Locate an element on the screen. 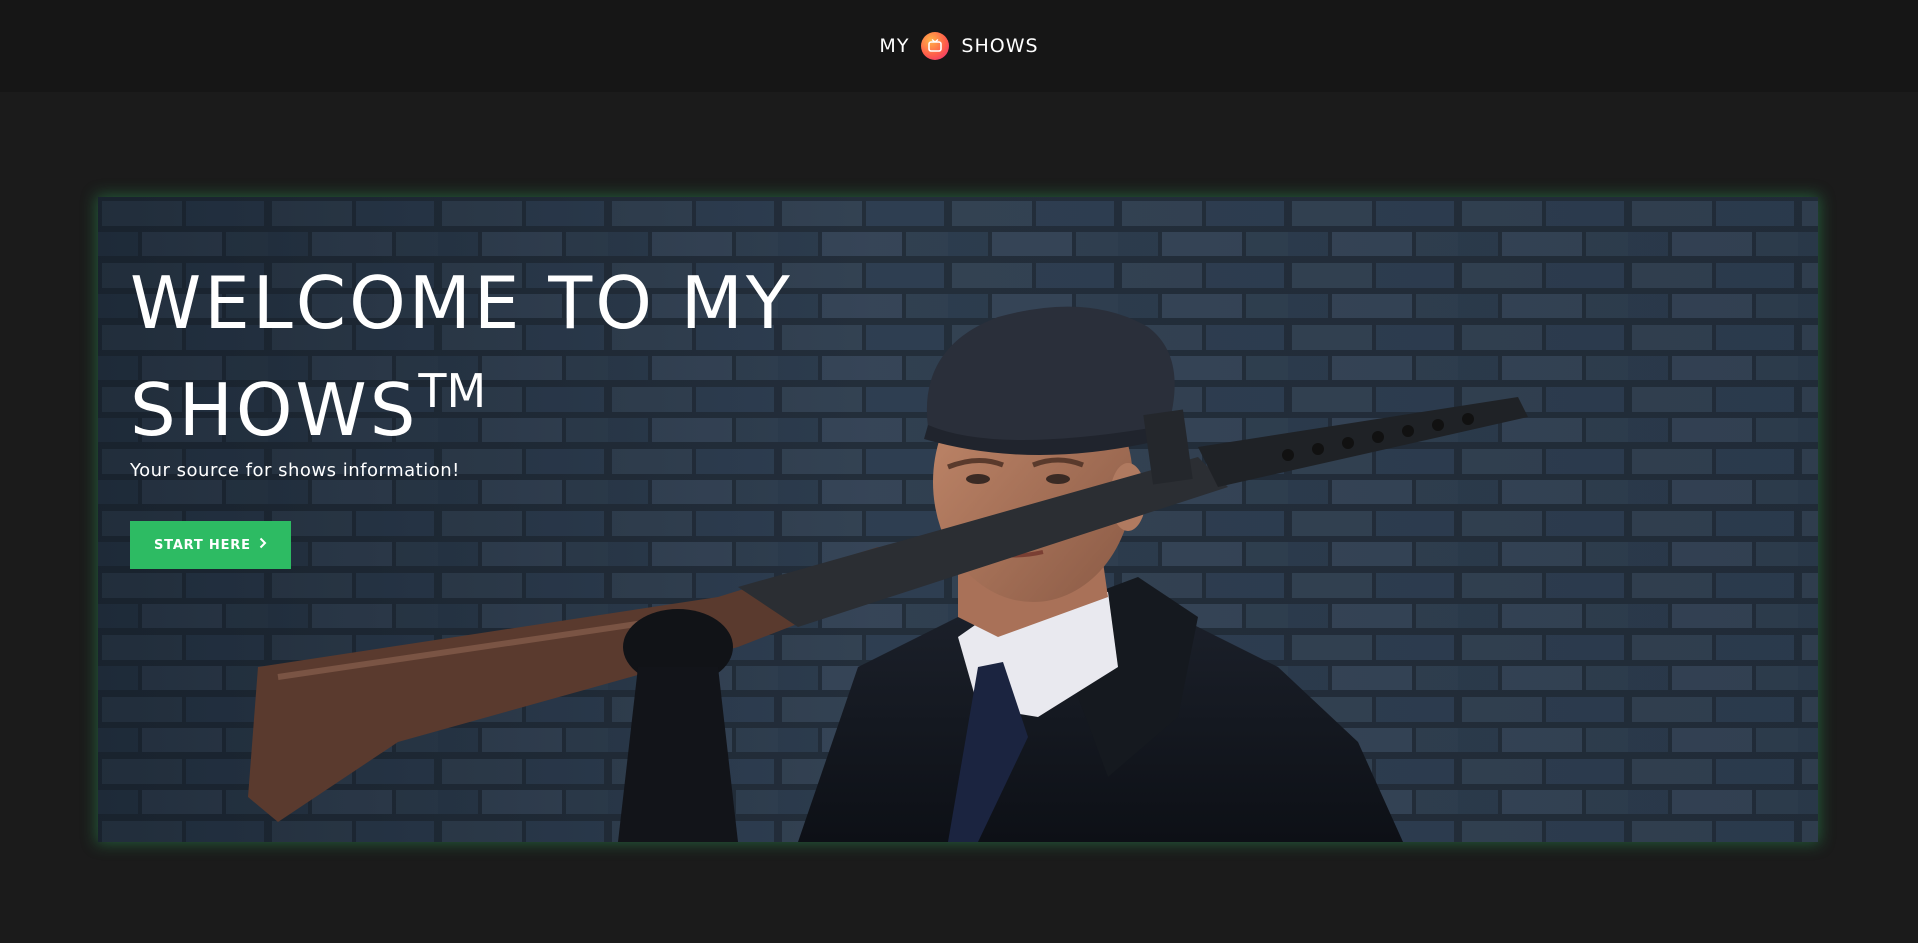 The width and height of the screenshot is (1918, 943). brand-text-left: MY is located at coordinates (894, 46).